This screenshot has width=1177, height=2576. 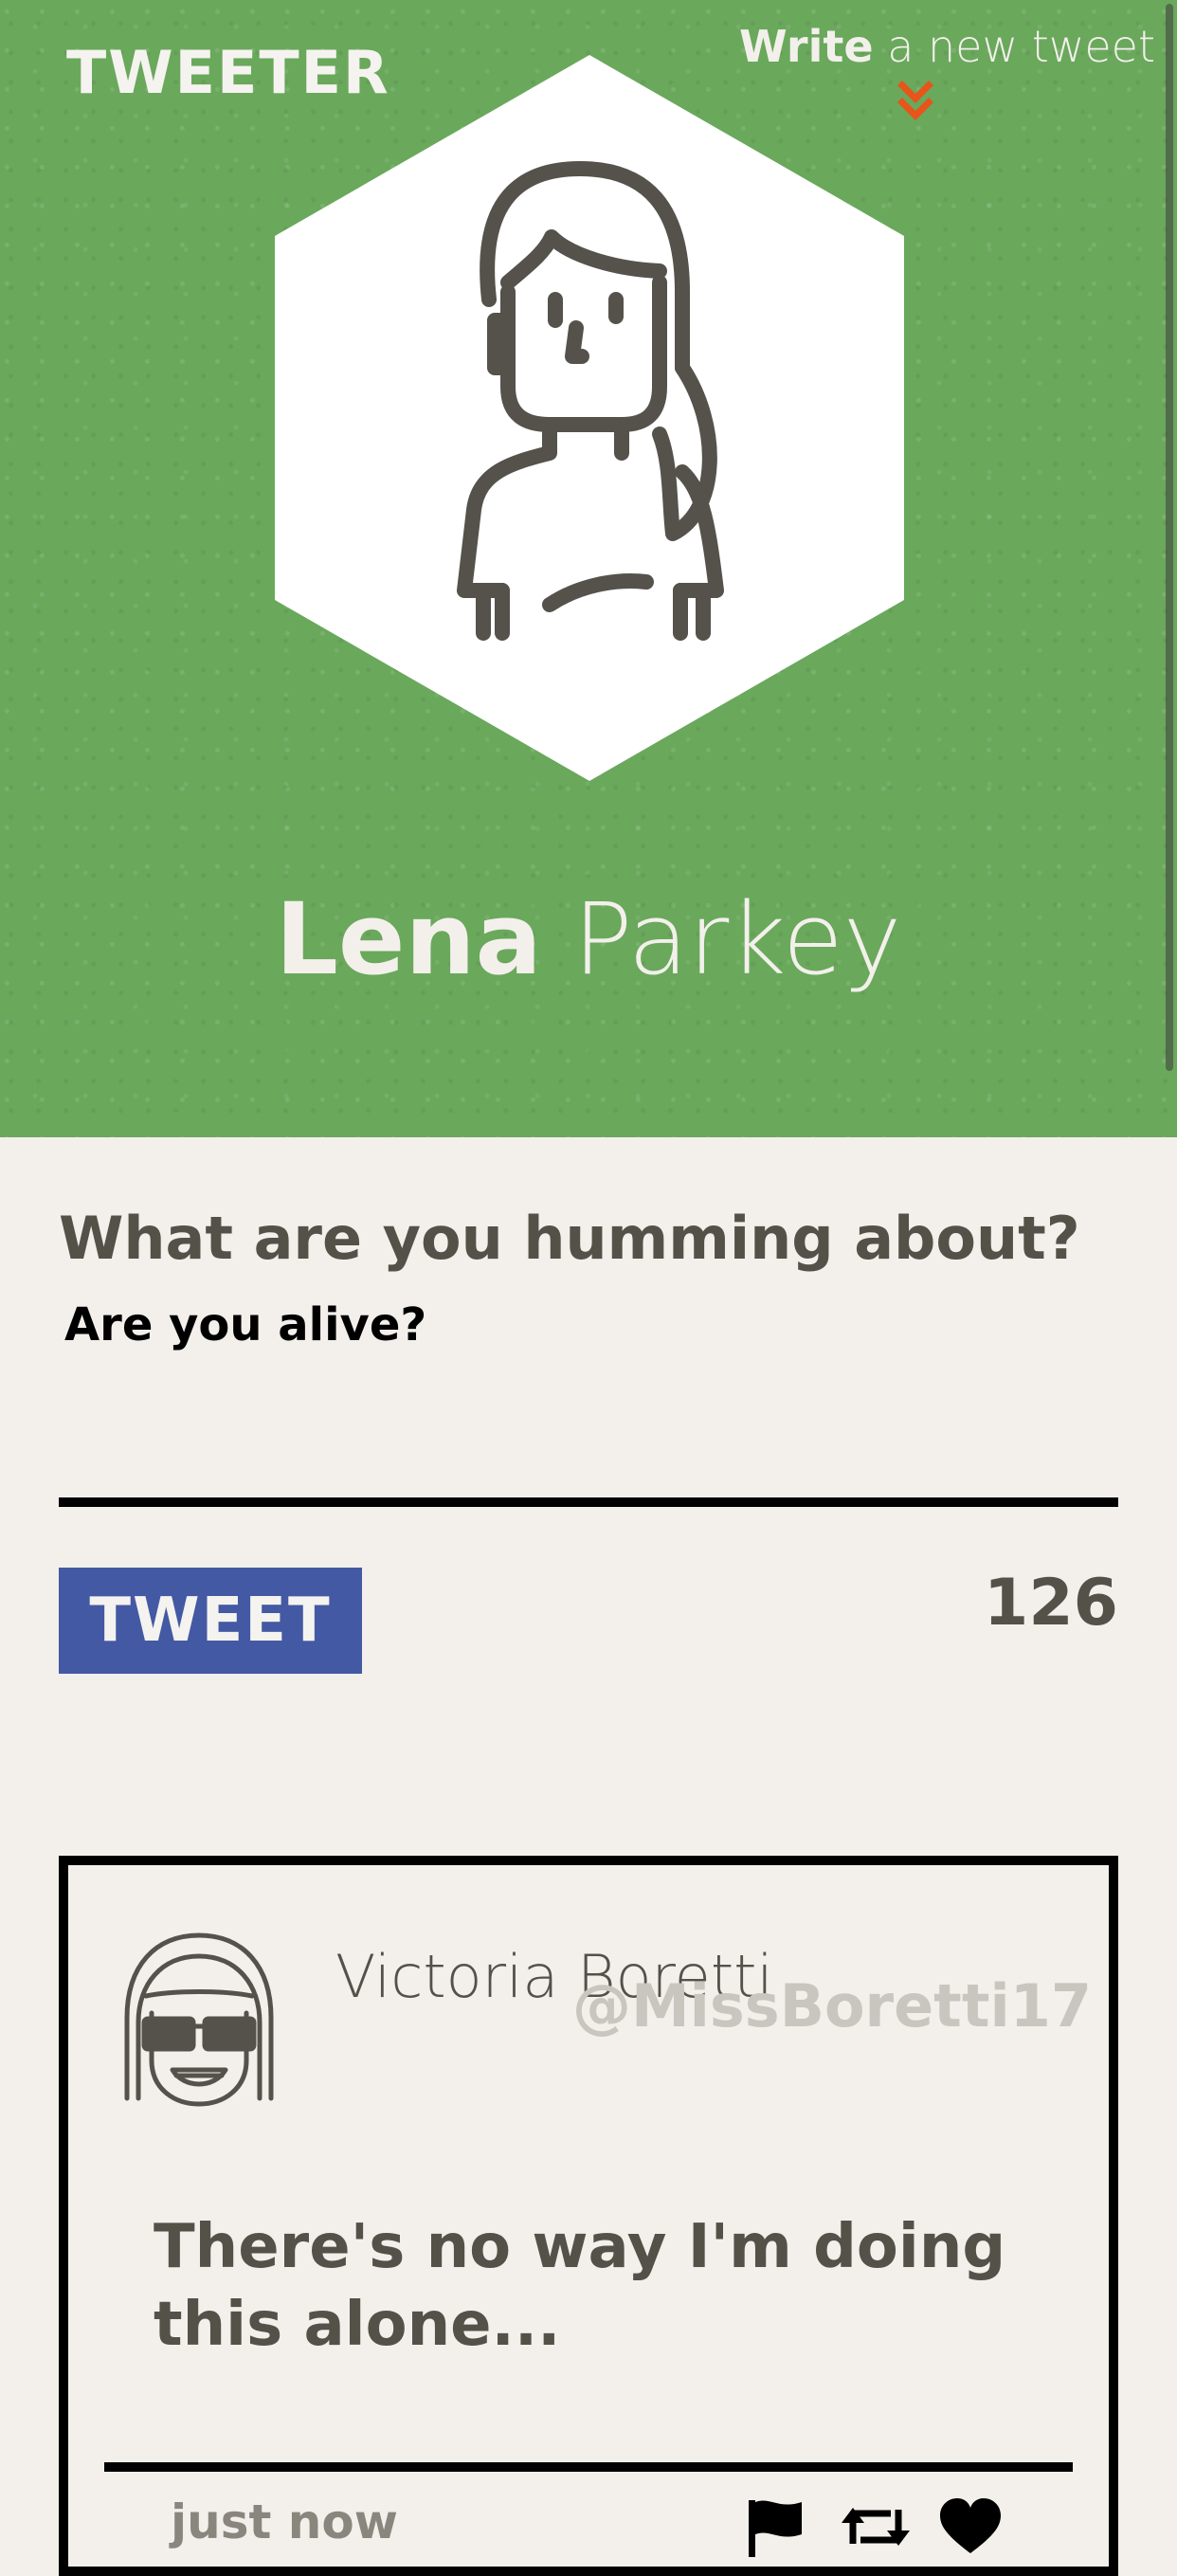 What do you see at coordinates (832, 2006) in the screenshot?
I see `tweet-author-handle: @MissBoretti17` at bounding box center [832, 2006].